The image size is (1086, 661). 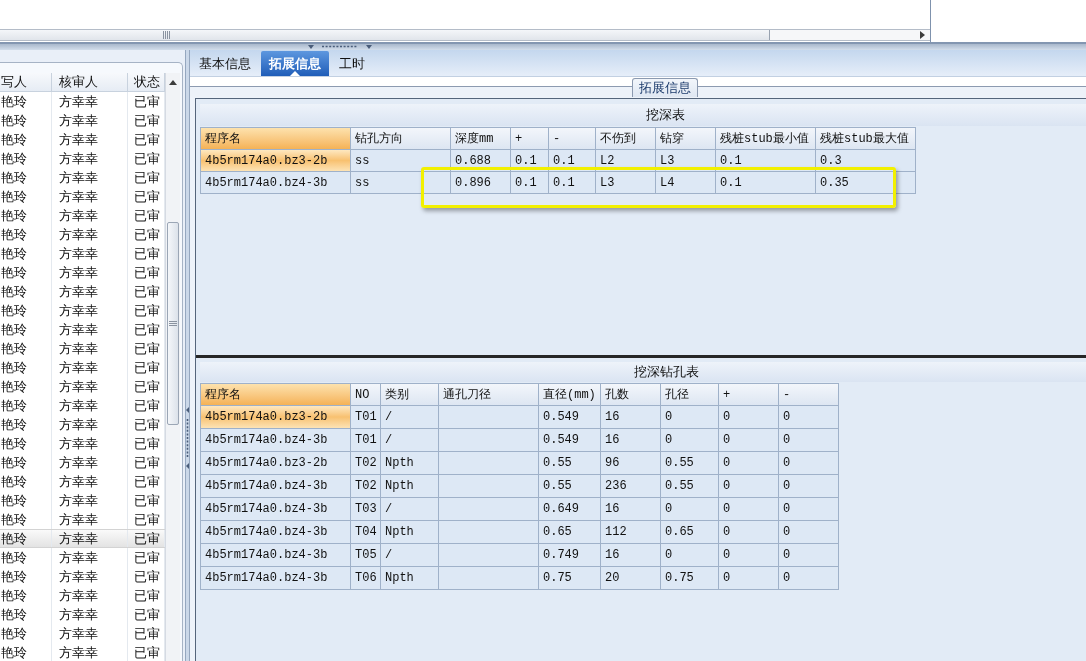 What do you see at coordinates (570, 555) in the screenshot?
I see `table-cell: 0.749` at bounding box center [570, 555].